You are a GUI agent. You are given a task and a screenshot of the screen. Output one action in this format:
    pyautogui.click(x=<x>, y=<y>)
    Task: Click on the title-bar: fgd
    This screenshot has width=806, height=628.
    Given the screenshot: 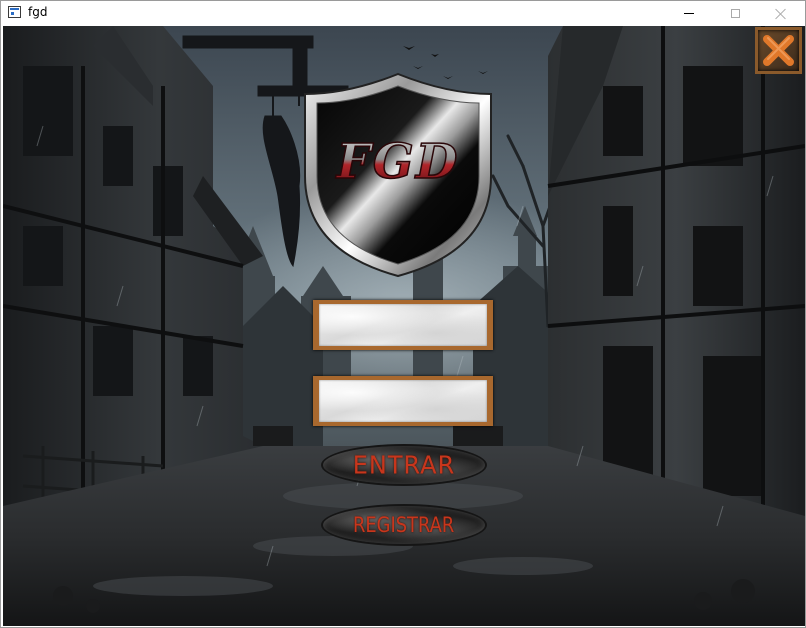 What is the action you would take?
    pyautogui.click(x=403, y=13)
    